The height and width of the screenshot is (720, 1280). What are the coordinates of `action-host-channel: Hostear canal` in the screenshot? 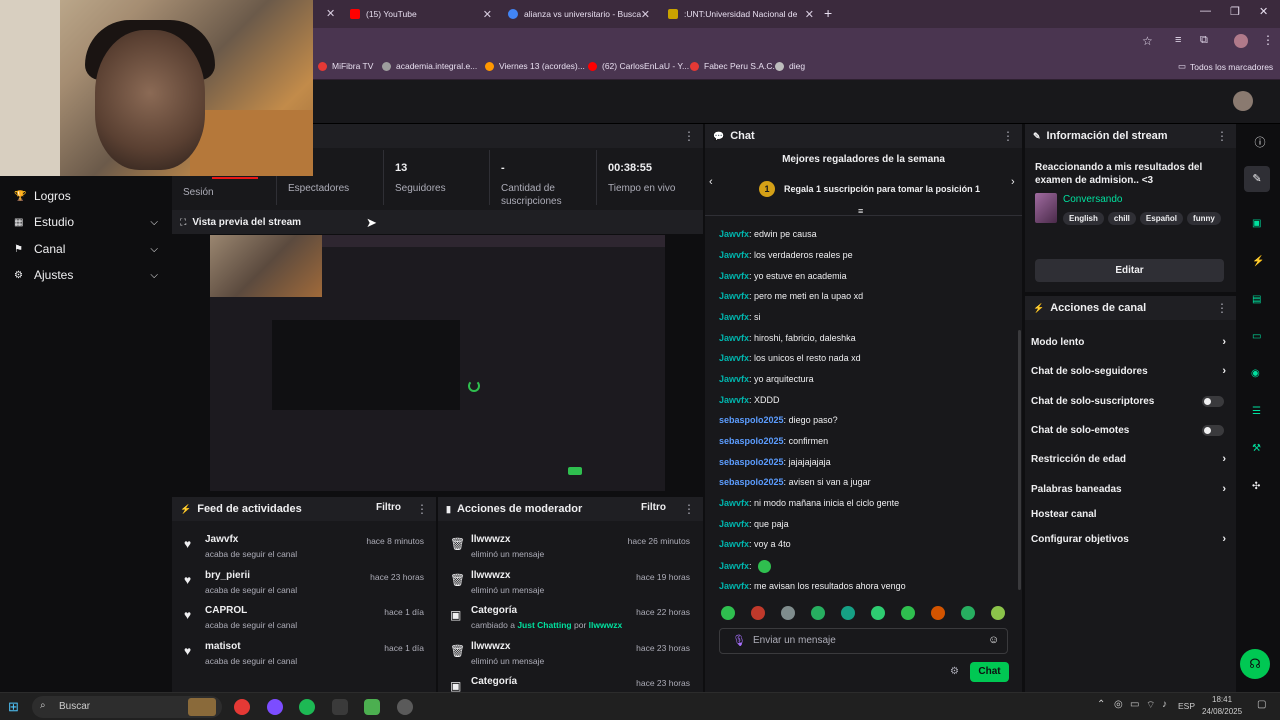 It's located at (1128, 514).